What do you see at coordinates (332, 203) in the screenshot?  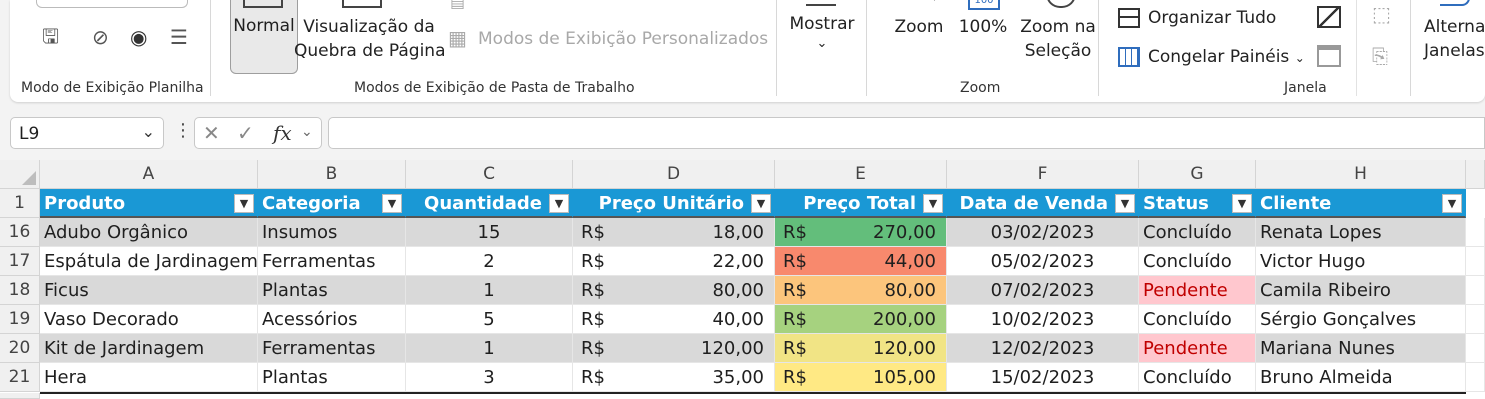 I see `table-header-cell: Categoria ▼` at bounding box center [332, 203].